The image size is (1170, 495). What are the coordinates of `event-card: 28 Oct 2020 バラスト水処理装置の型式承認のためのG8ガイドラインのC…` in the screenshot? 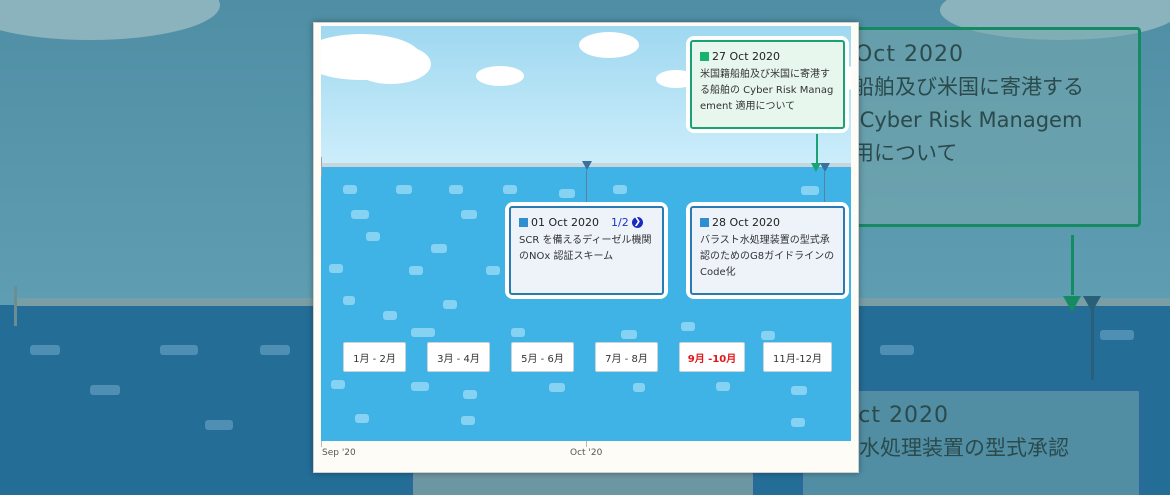 It's located at (767, 250).